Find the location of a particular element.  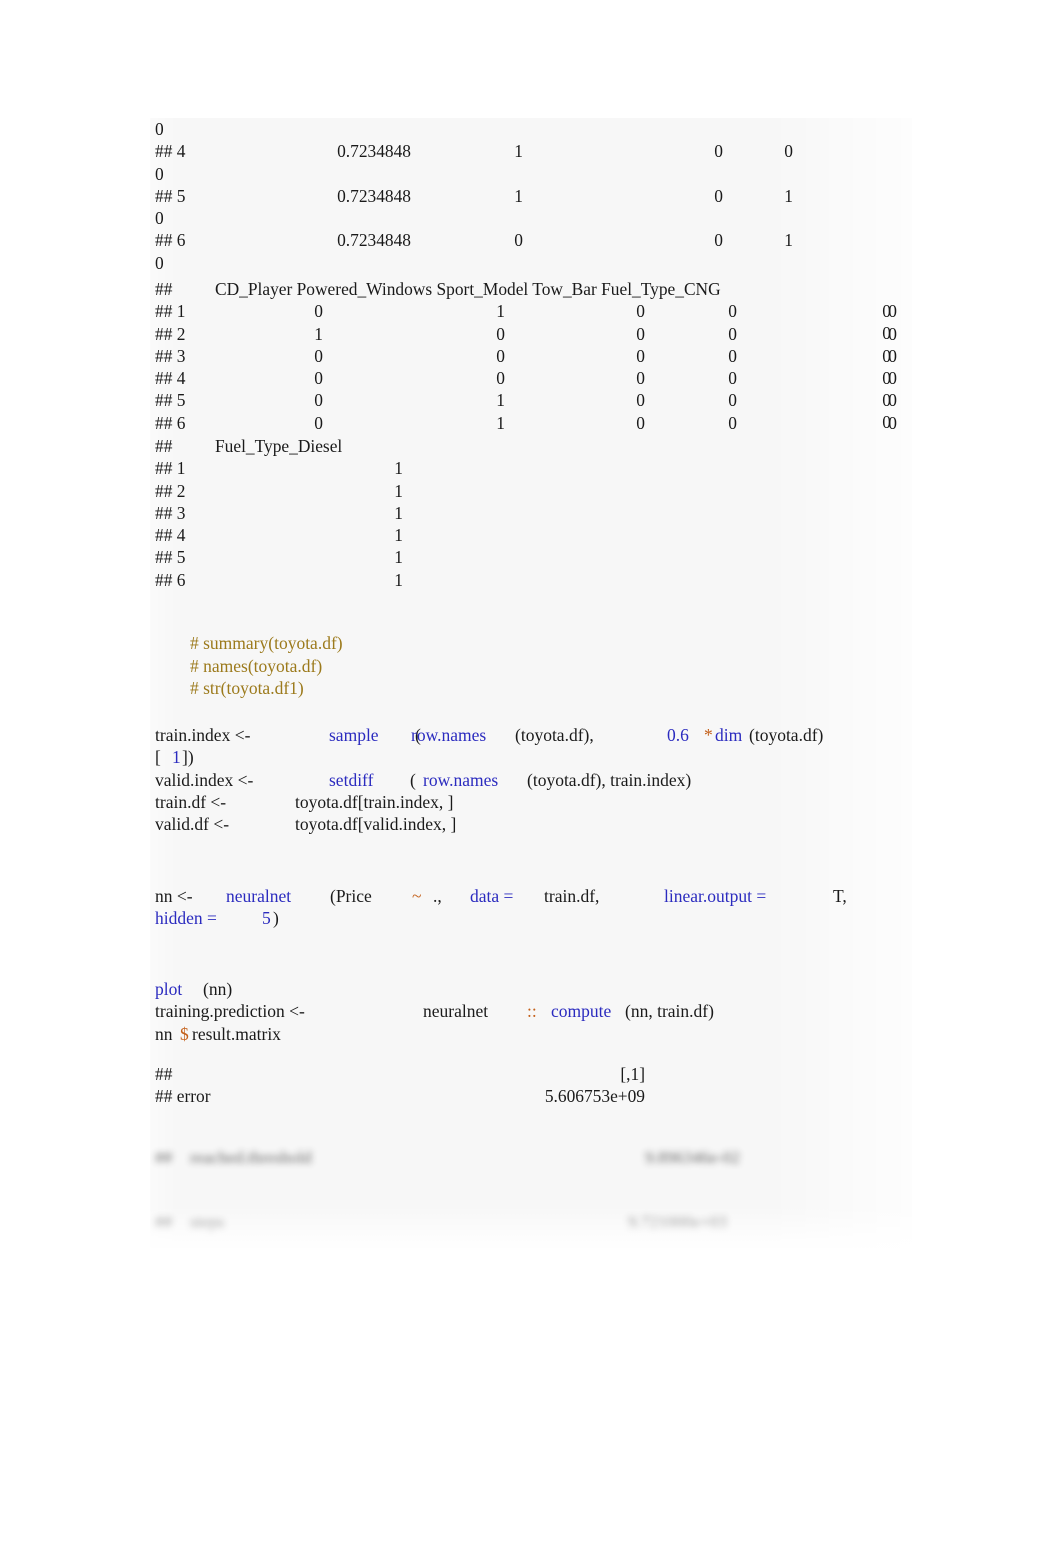

cell-label: ## 4 is located at coordinates (170, 151).